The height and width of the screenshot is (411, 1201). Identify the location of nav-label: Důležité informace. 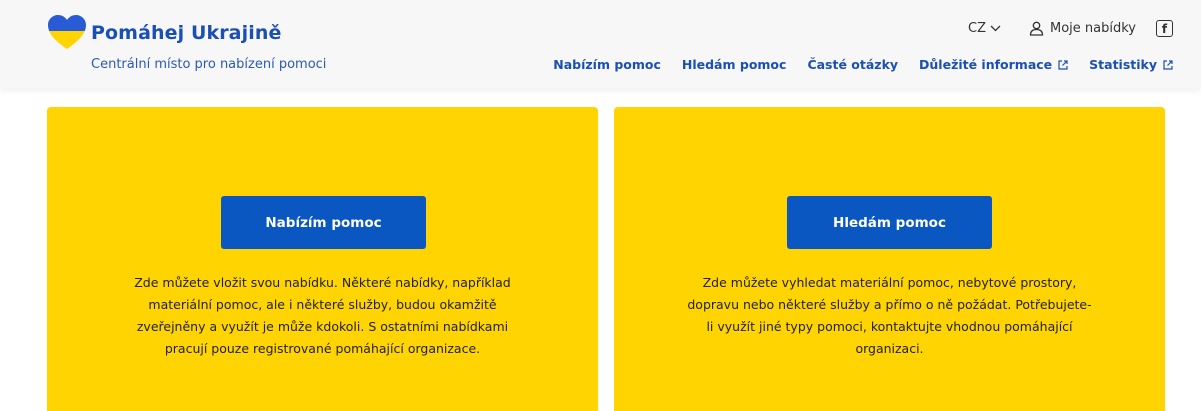
(986, 64).